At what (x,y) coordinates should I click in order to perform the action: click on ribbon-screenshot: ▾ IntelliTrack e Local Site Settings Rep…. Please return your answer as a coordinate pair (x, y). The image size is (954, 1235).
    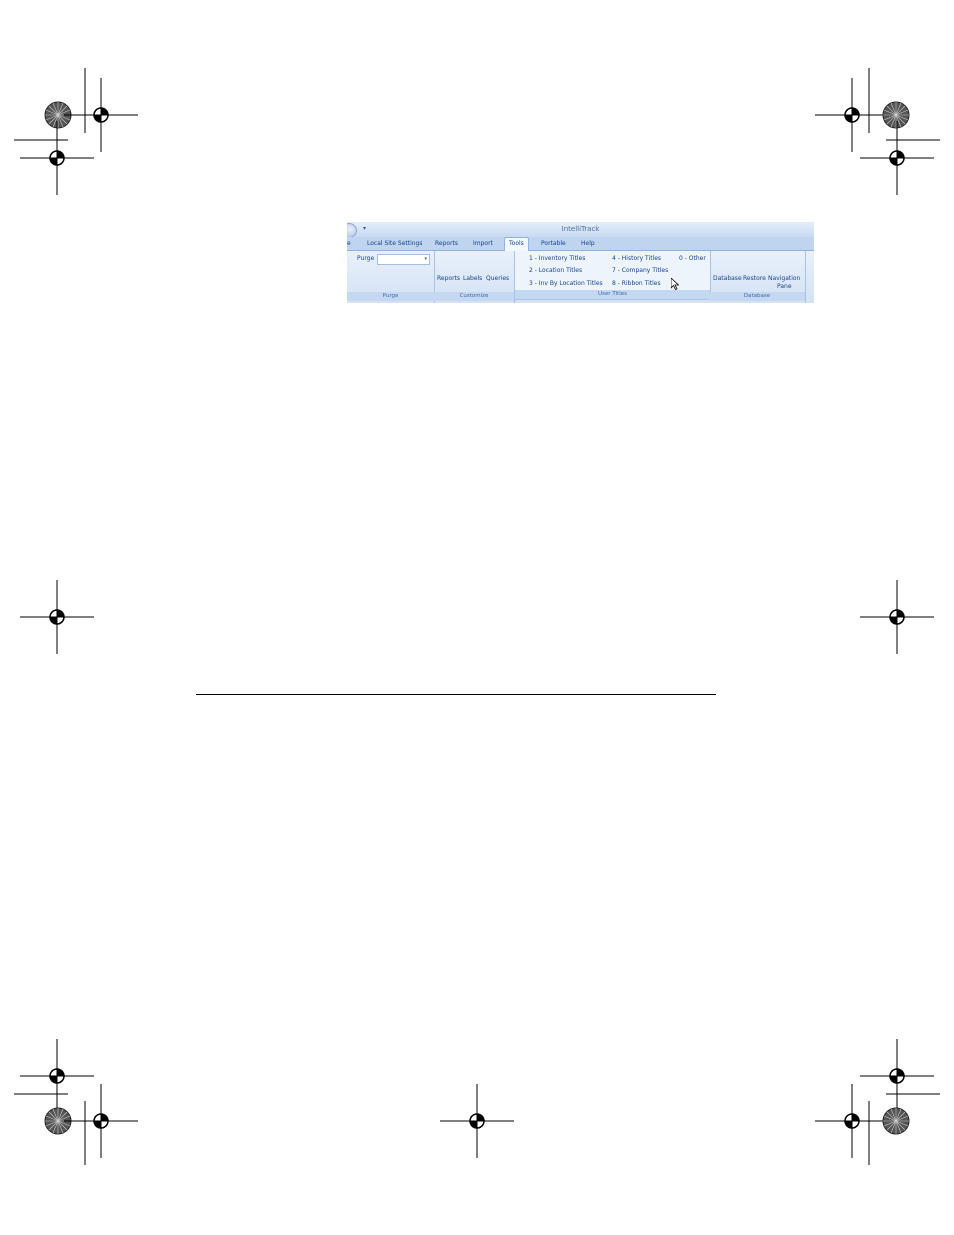
    Looking at the image, I should click on (580, 262).